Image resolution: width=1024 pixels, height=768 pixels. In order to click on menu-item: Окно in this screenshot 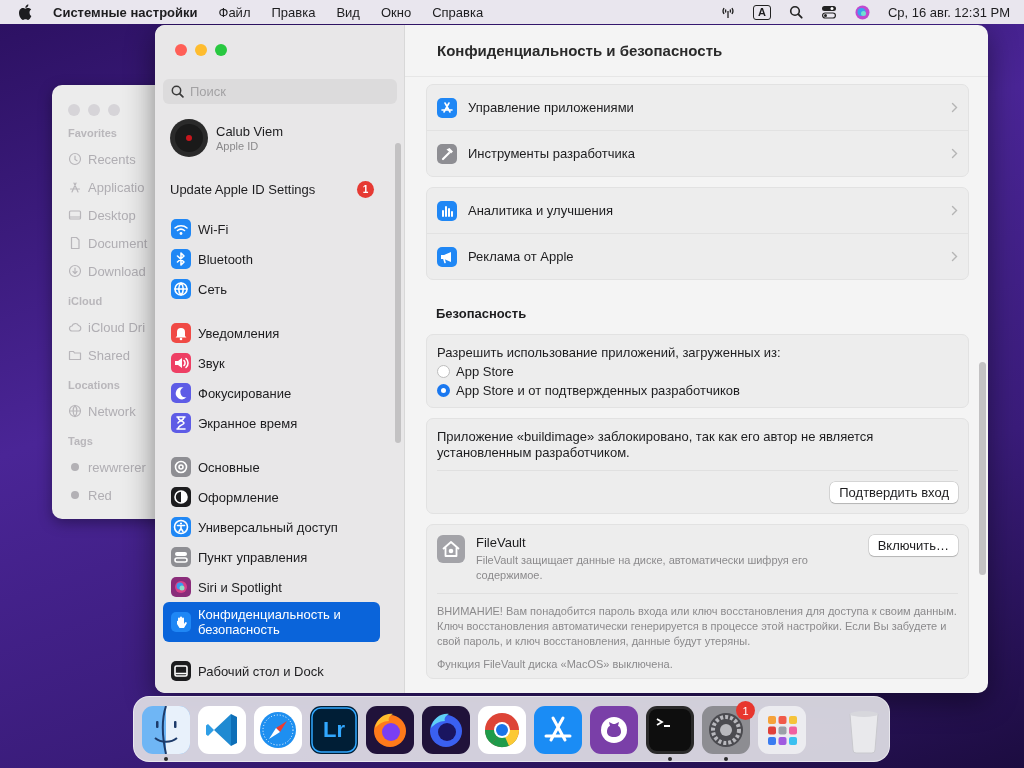, I will do `click(396, 12)`.